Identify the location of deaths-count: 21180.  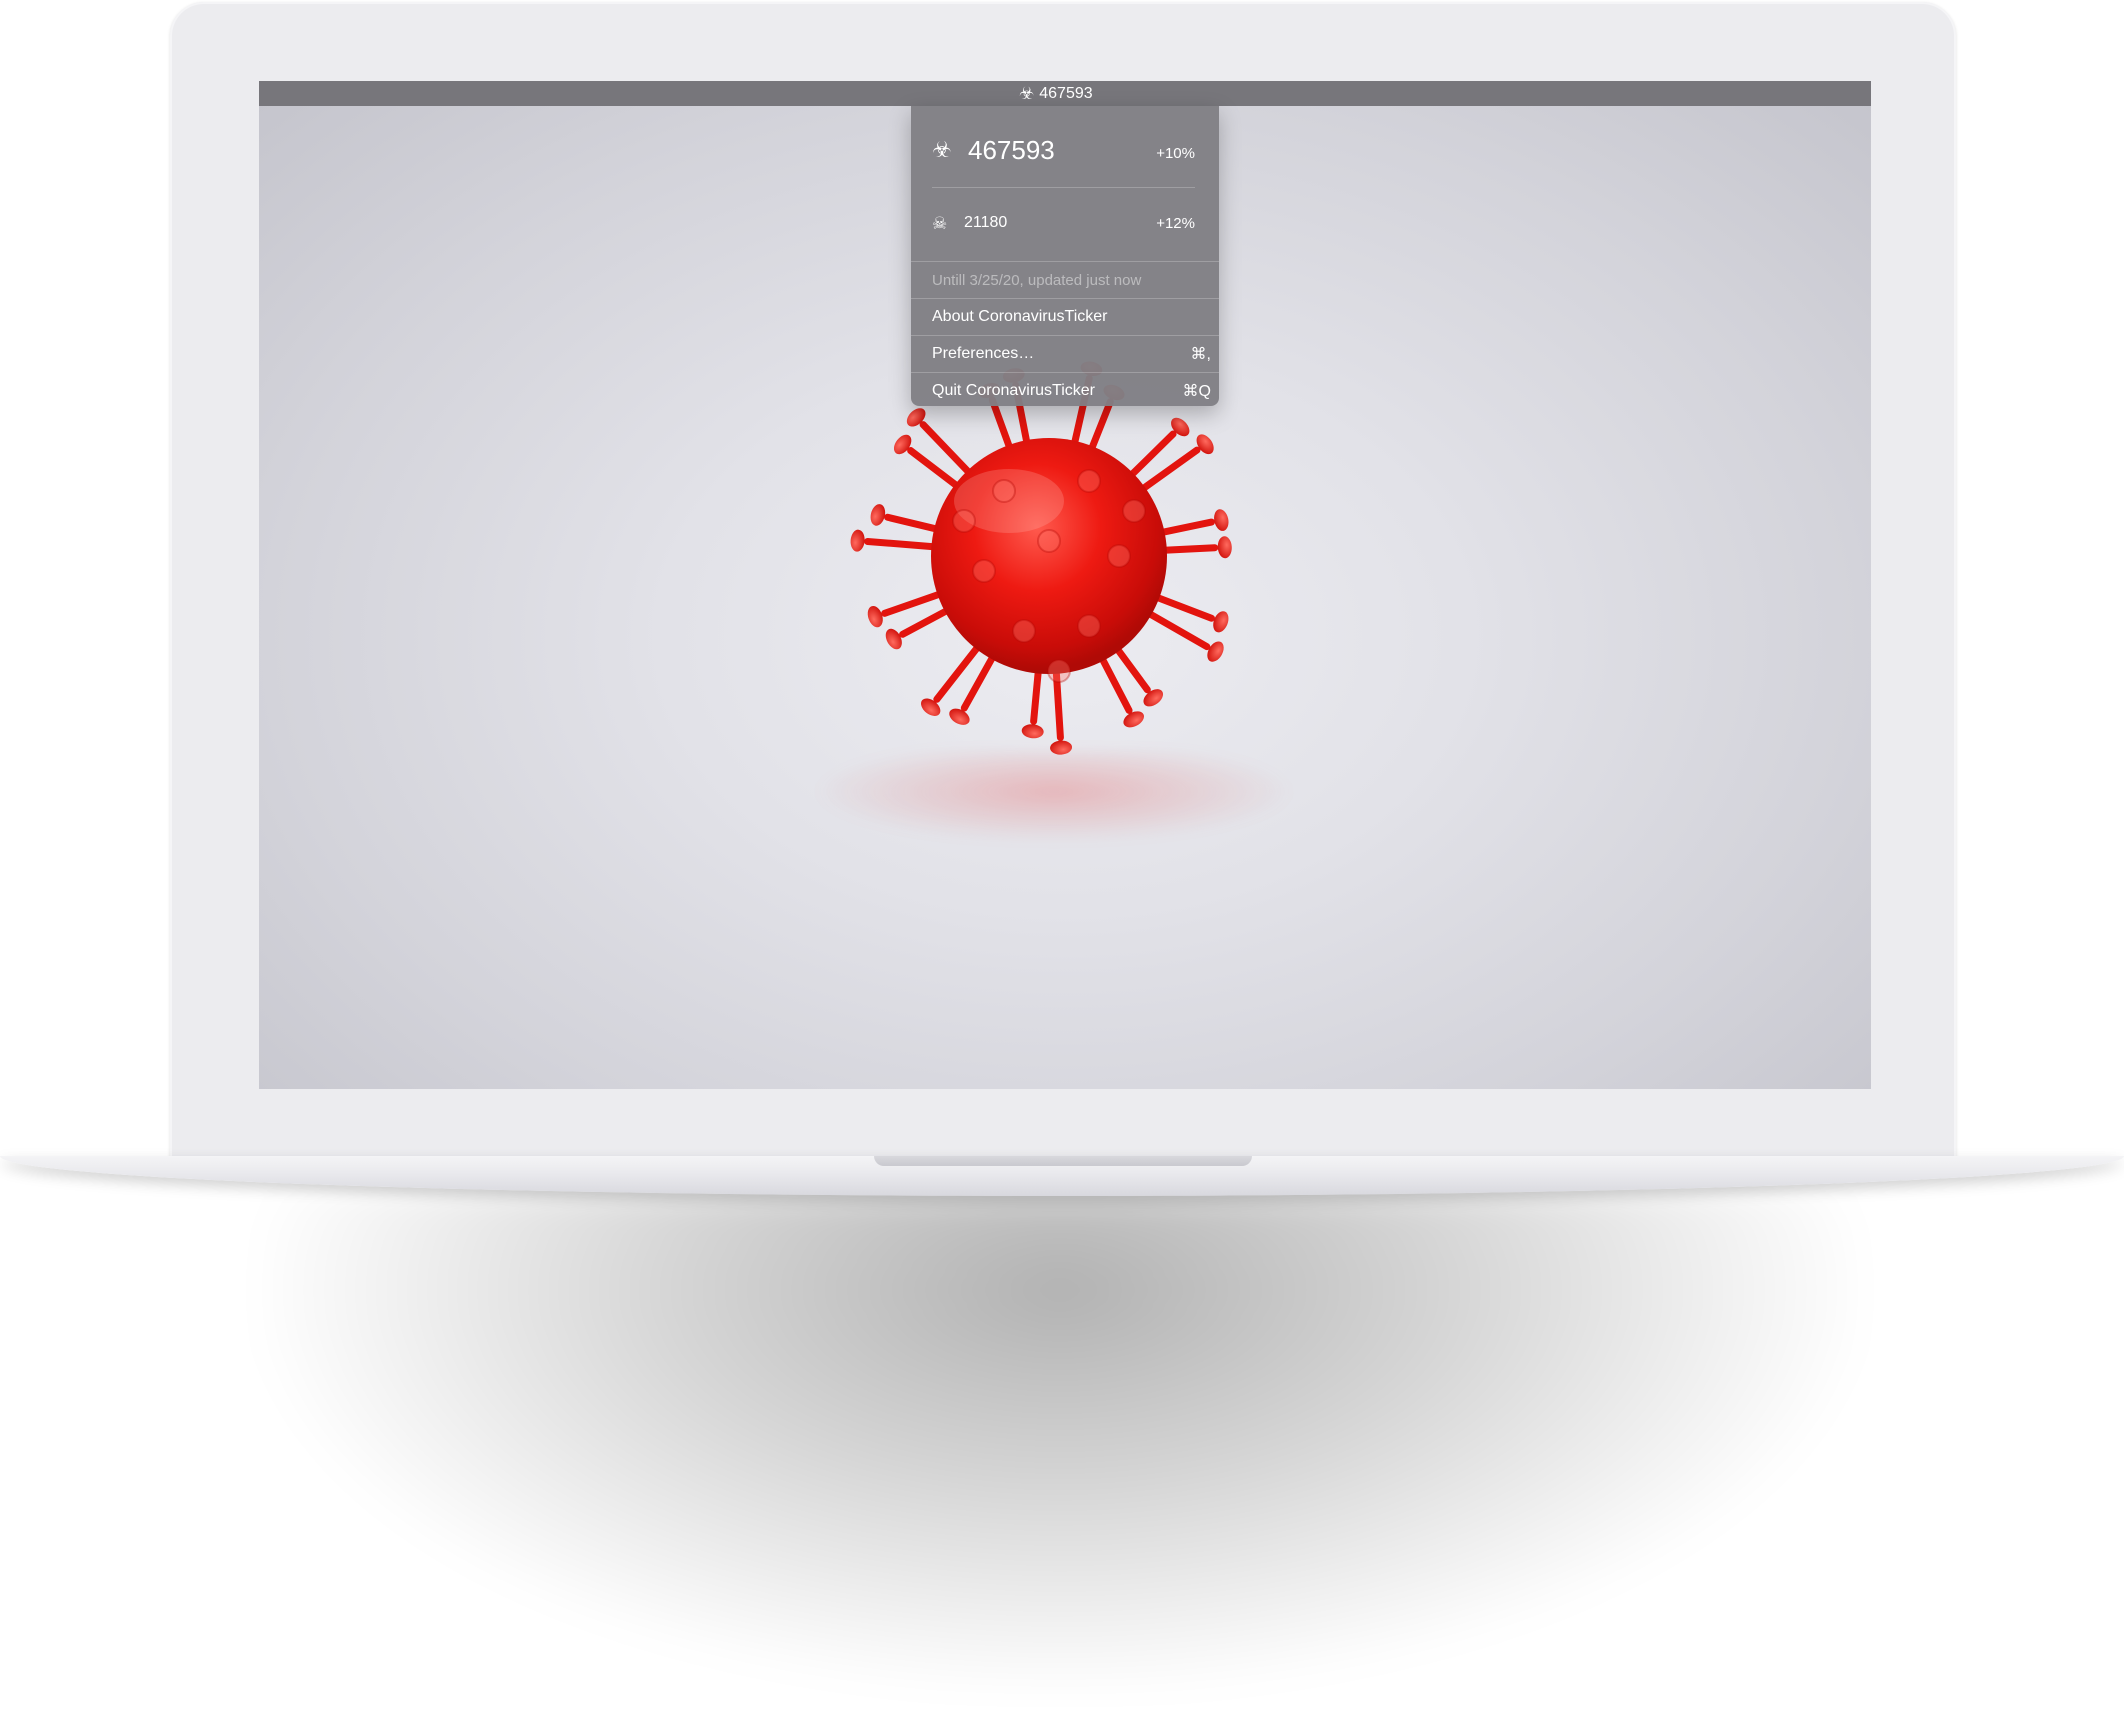
(986, 222).